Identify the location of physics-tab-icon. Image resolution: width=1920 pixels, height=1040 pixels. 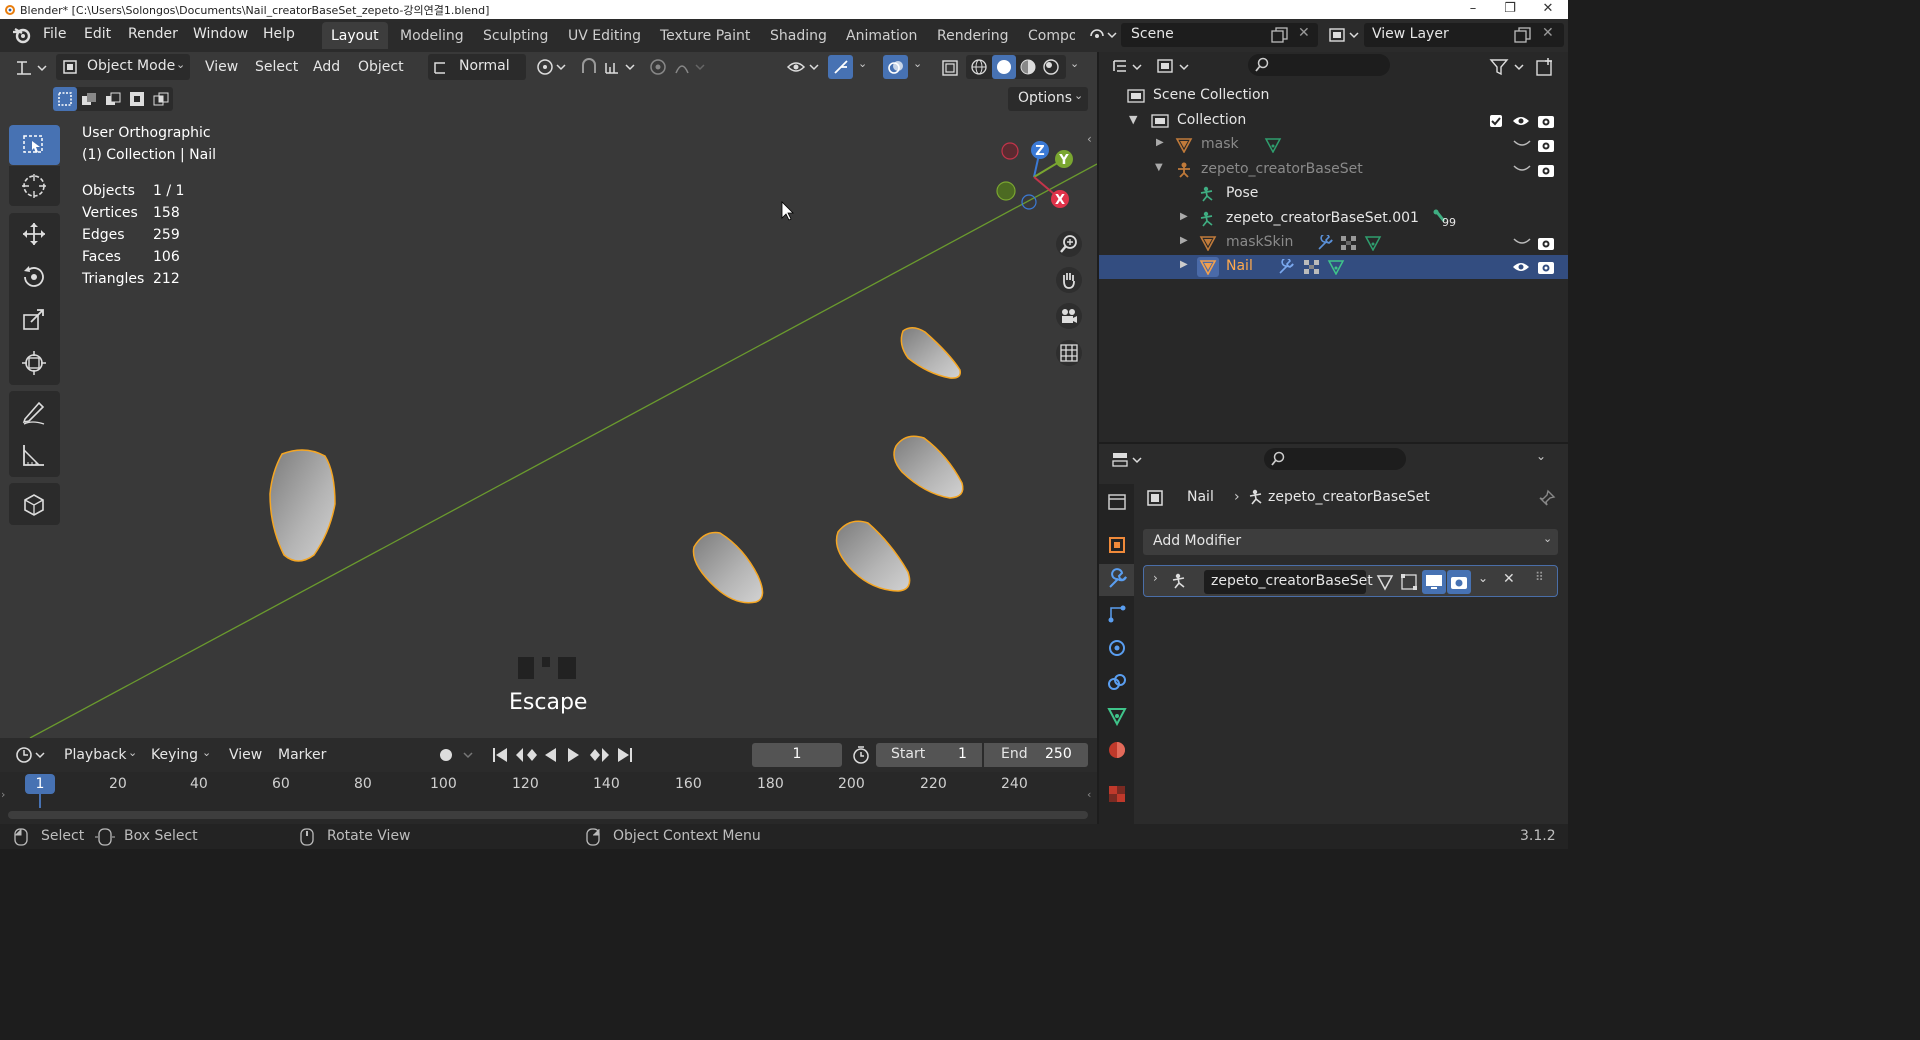
(1117, 648).